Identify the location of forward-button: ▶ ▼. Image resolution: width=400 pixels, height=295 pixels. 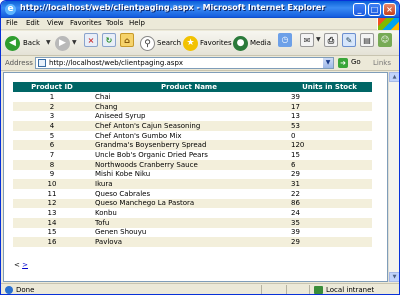
(67, 43).